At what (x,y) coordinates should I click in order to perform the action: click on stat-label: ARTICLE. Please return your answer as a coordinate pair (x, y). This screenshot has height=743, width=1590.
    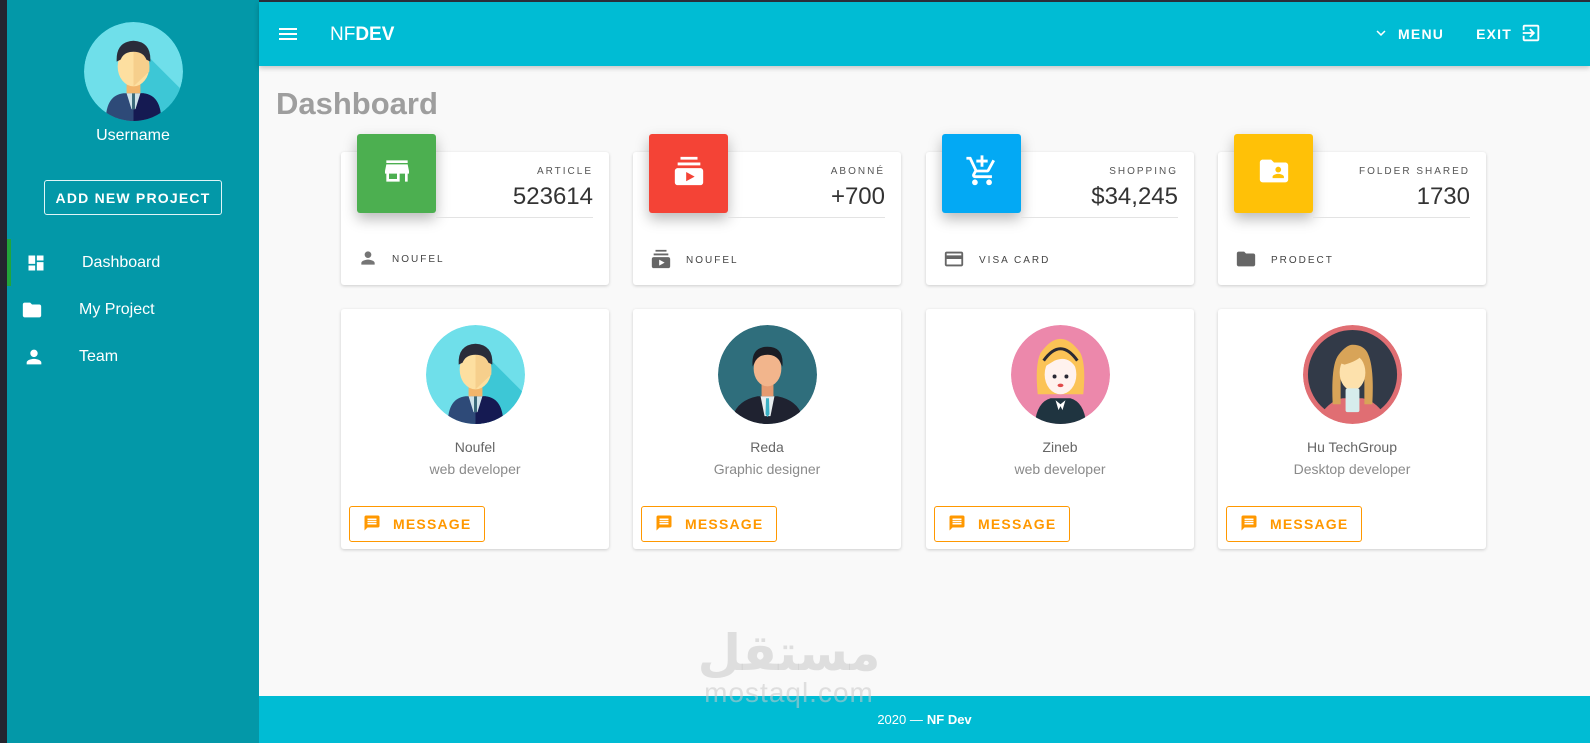
    Looking at the image, I should click on (564, 171).